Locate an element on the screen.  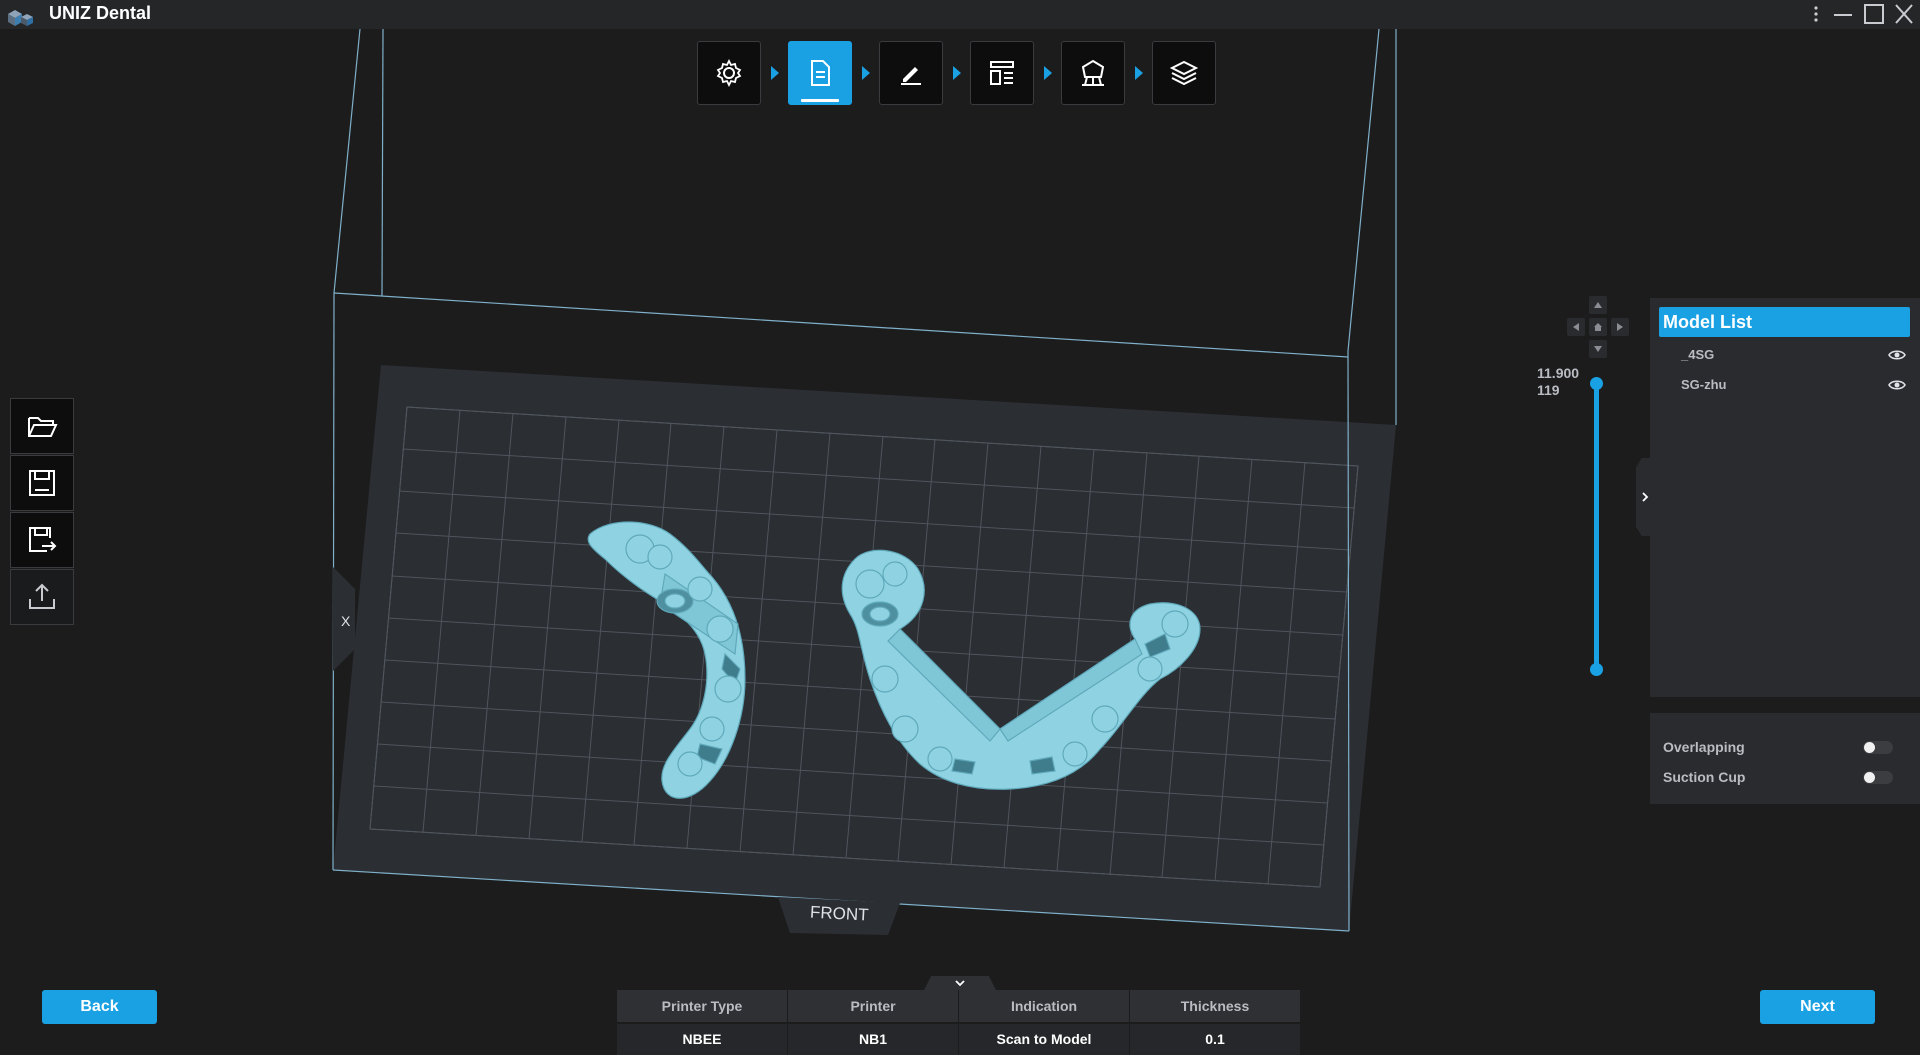
home-icon is located at coordinates (1598, 327).